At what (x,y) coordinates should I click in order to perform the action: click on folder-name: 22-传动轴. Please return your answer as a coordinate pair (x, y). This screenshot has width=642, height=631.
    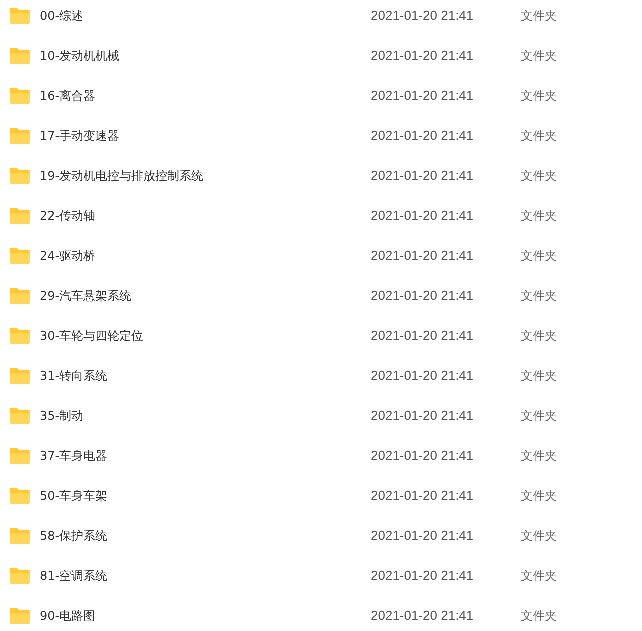
    Looking at the image, I should click on (205, 216).